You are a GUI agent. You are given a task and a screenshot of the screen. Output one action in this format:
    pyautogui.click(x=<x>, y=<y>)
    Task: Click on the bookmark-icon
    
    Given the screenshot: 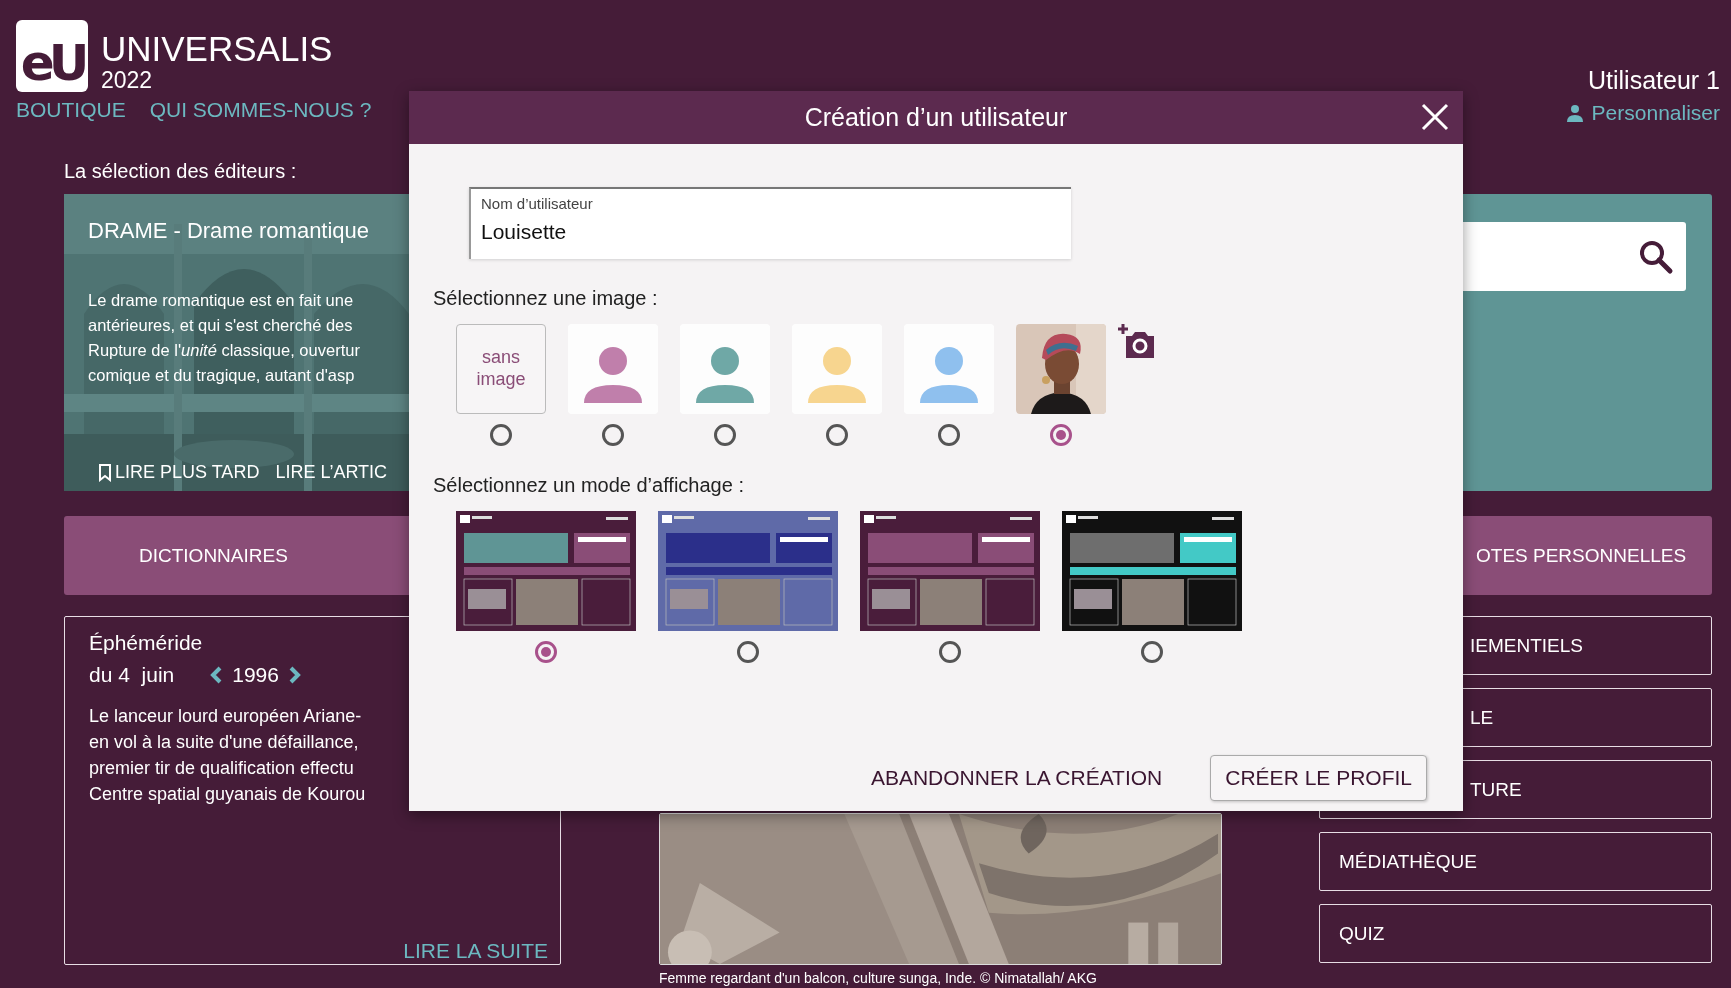 What is the action you would take?
    pyautogui.click(x=105, y=472)
    